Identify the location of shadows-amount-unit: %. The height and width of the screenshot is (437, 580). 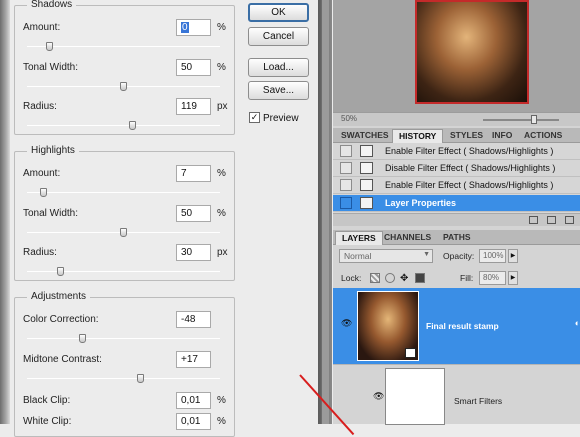
(221, 27).